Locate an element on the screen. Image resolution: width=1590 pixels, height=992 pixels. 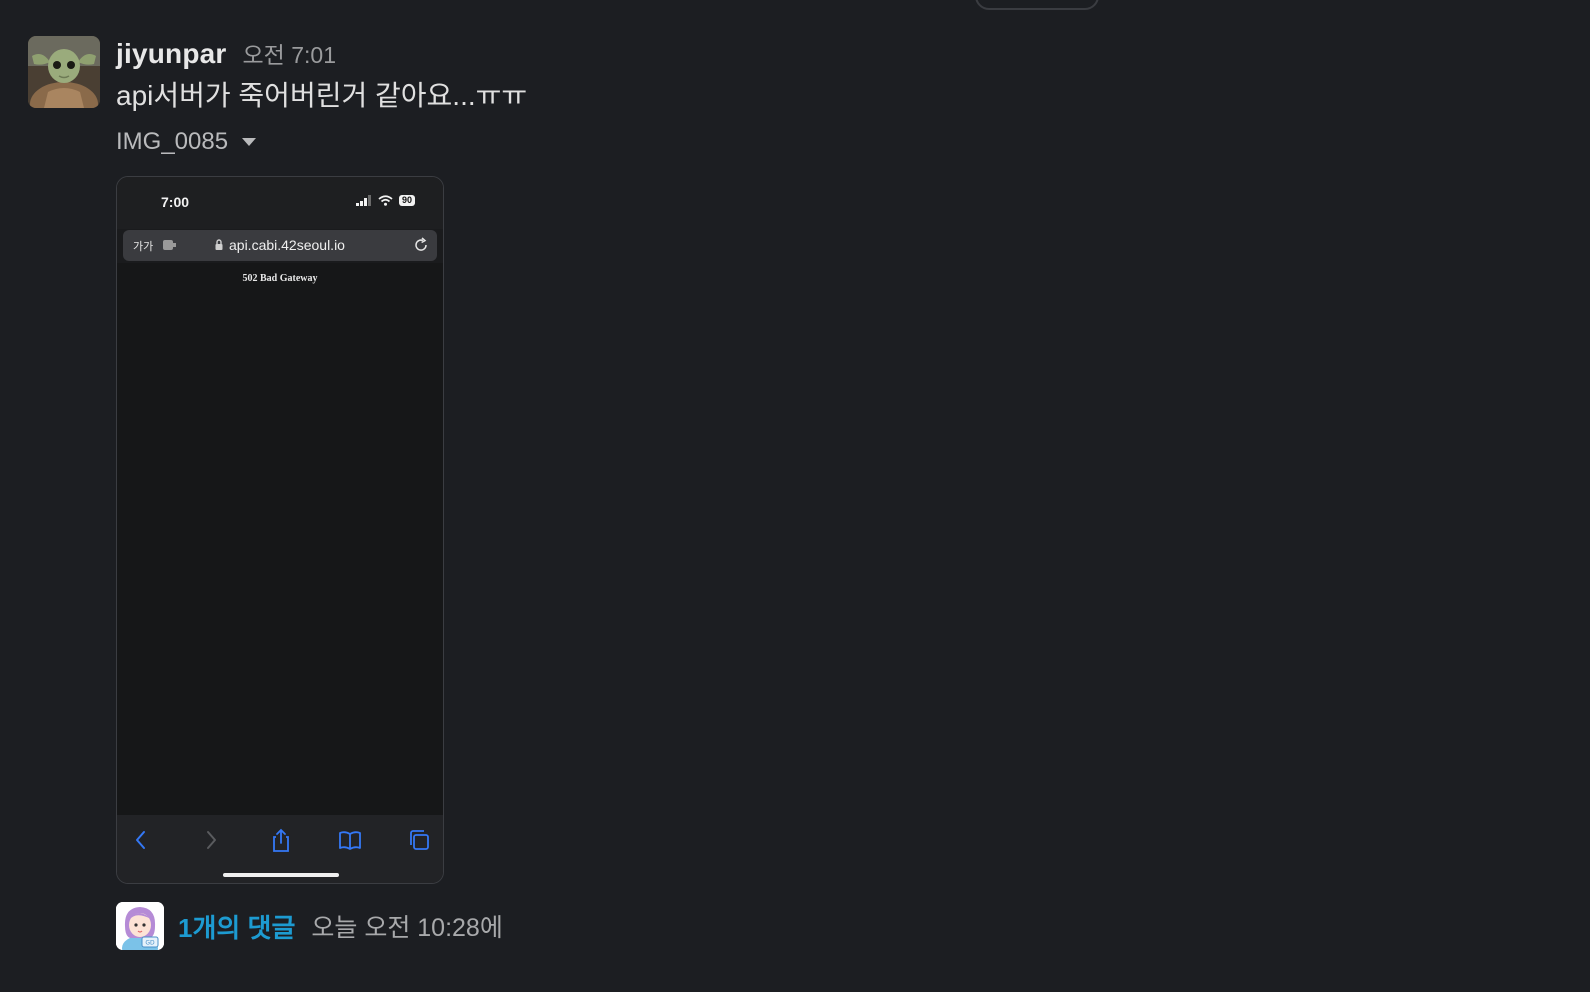
caret-down-icon is located at coordinates (249, 142).